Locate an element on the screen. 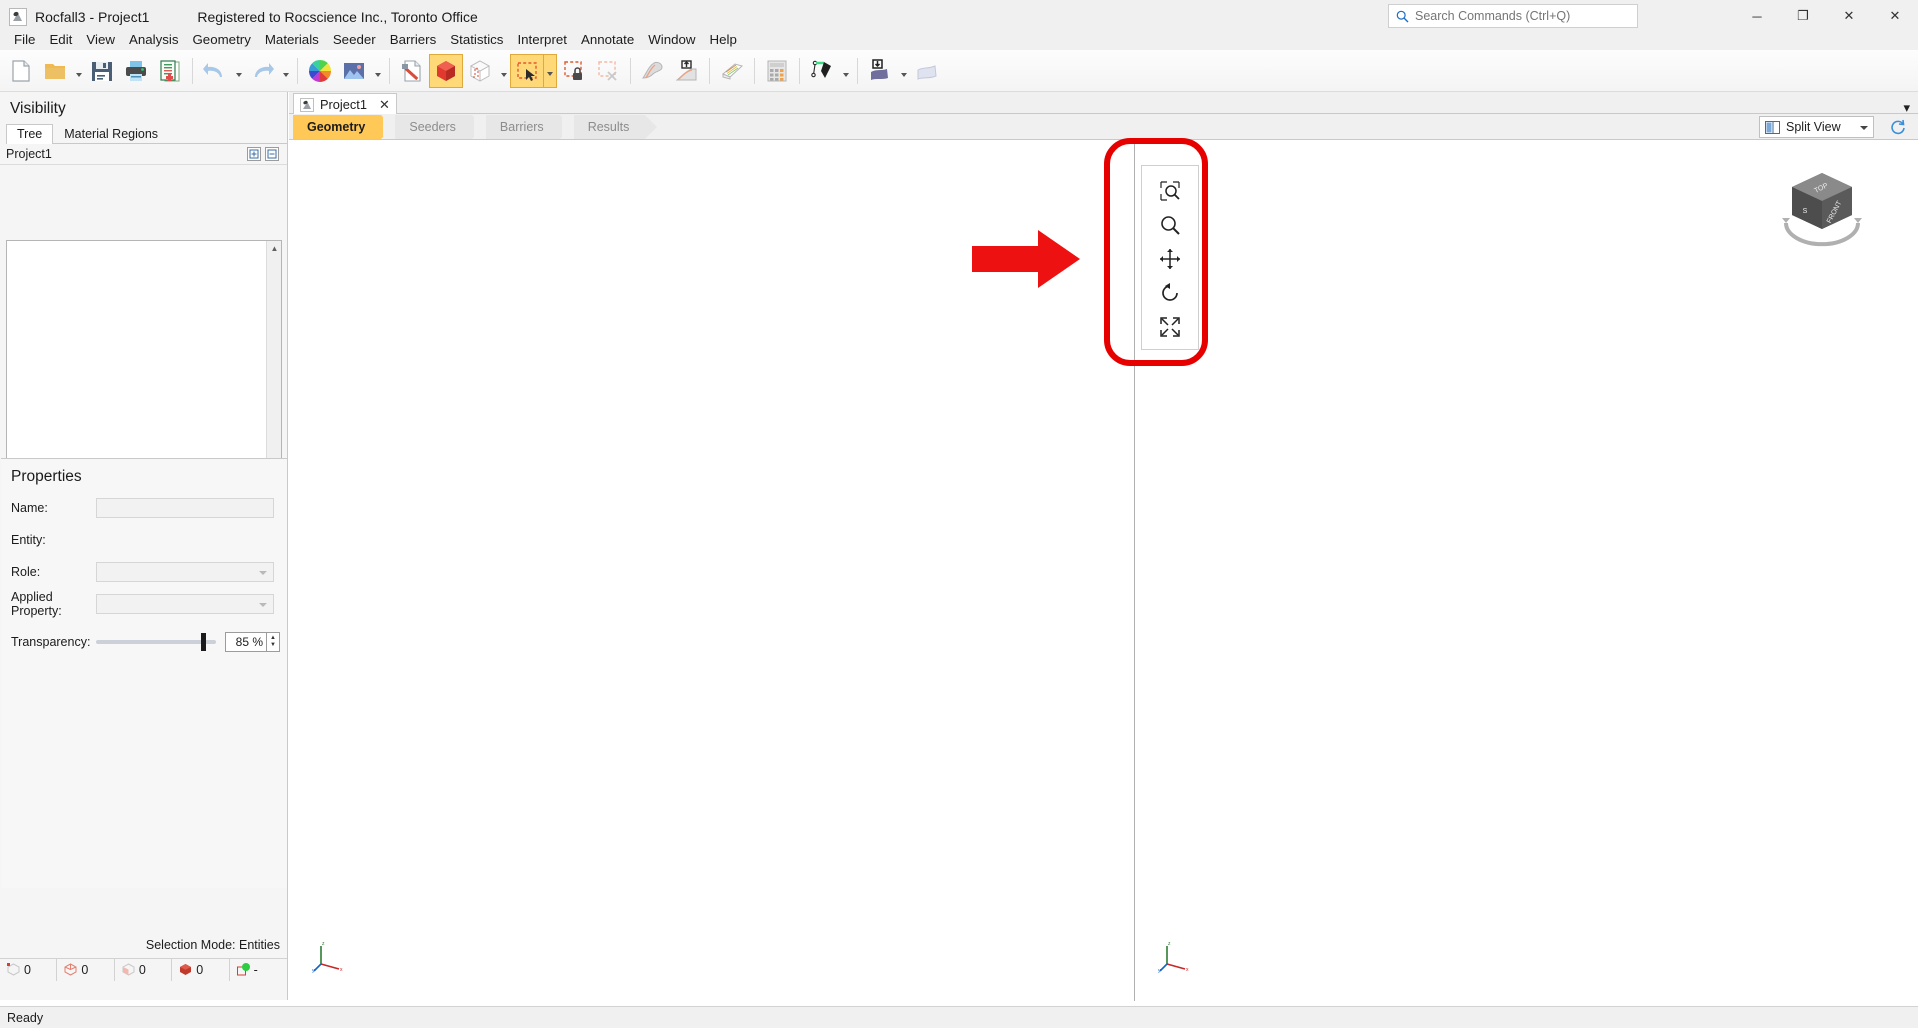  menu-statistics: Statistics is located at coordinates (476, 39).